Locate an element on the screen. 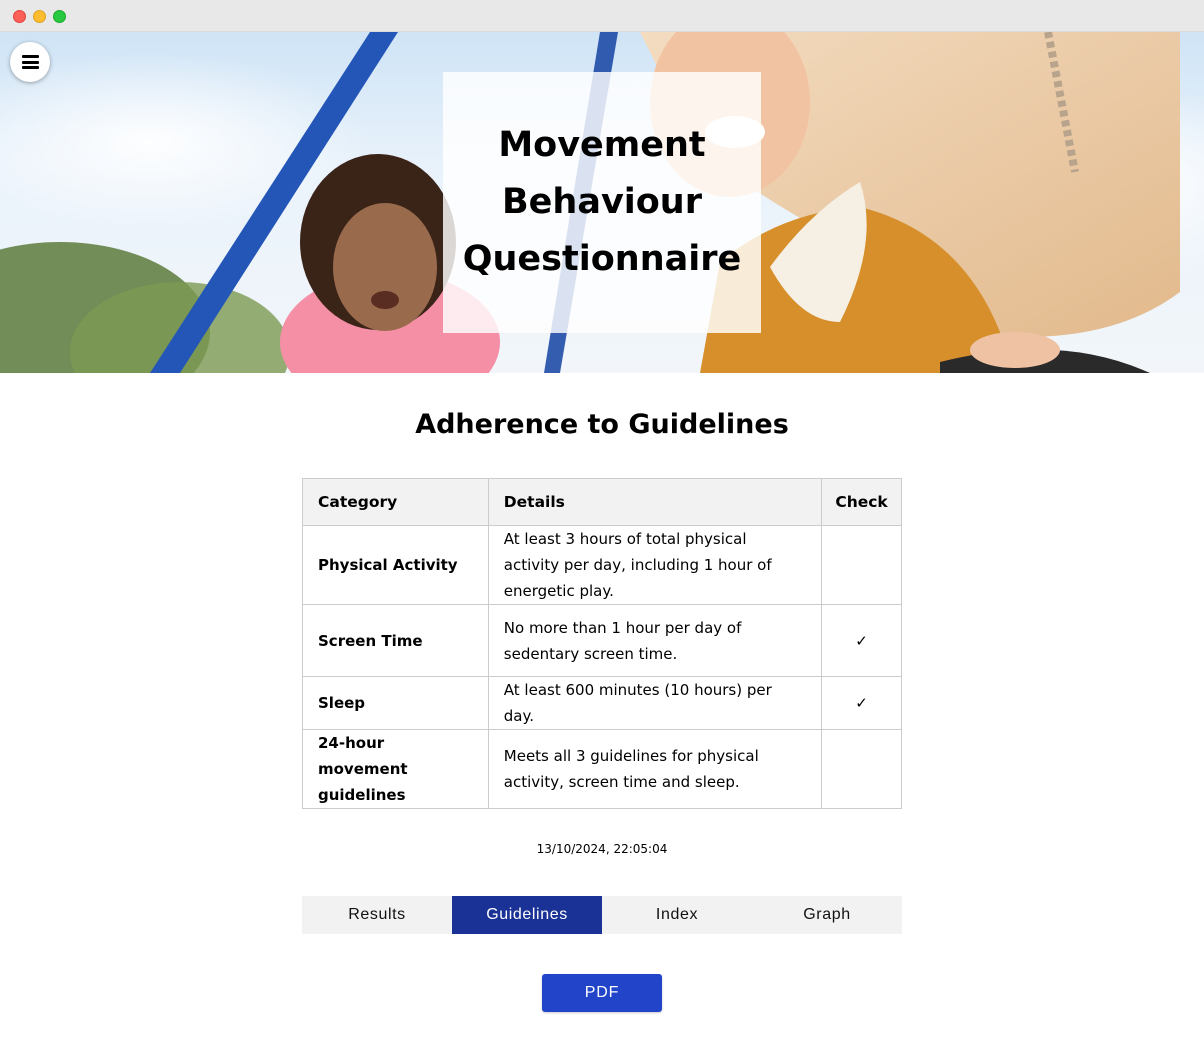 This screenshot has height=1042, width=1204. title-card: Movement Behaviour Questionnaire is located at coordinates (602, 202).